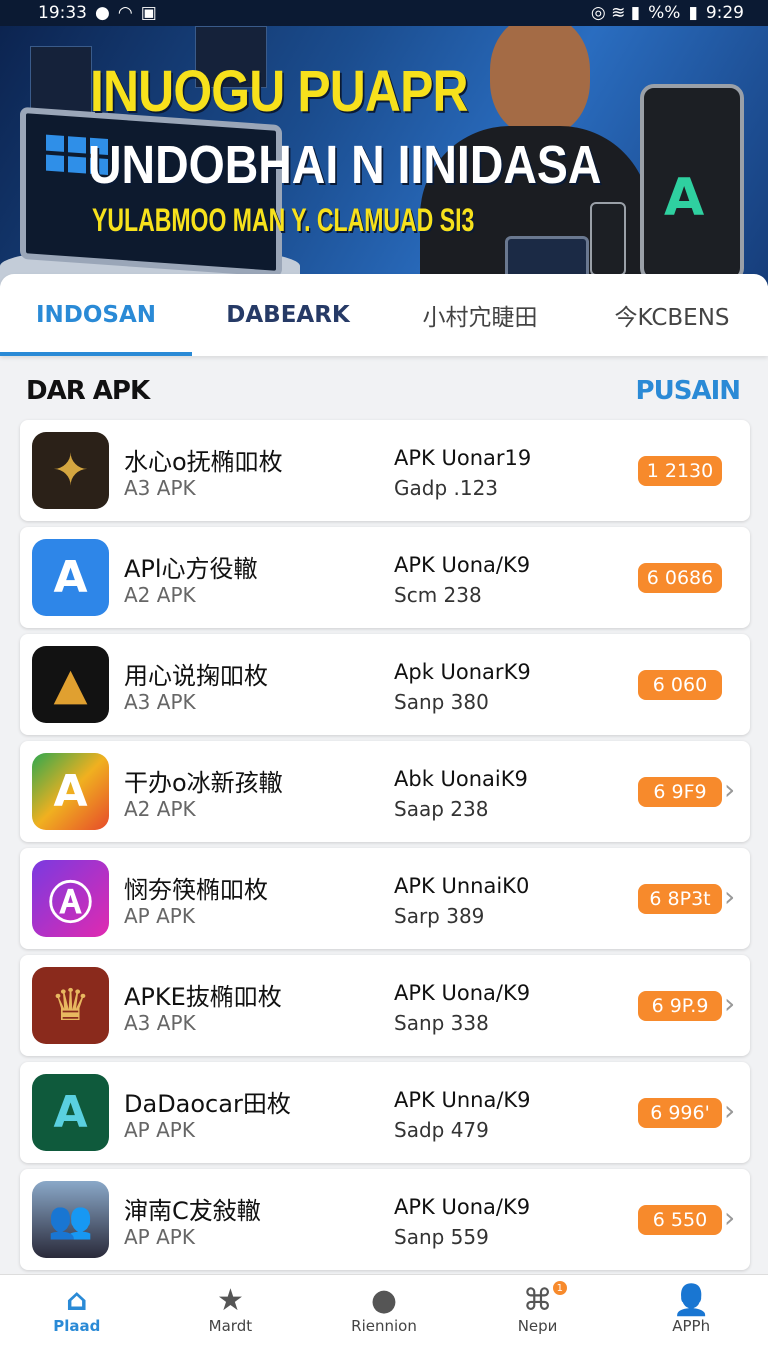 This screenshot has width=768, height=1345. I want to click on phone-image: A, so click(692, 183).